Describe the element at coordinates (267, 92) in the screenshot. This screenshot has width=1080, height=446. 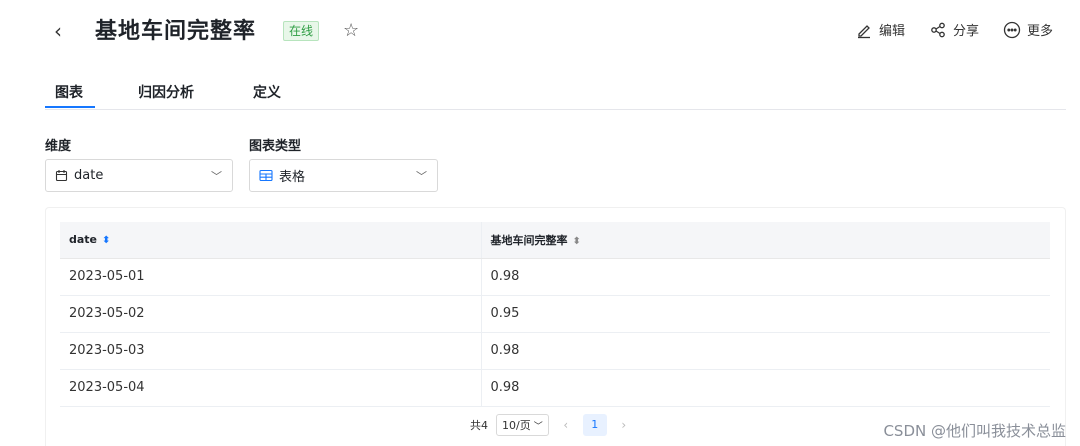
I see `tab-definition: 定义` at that location.